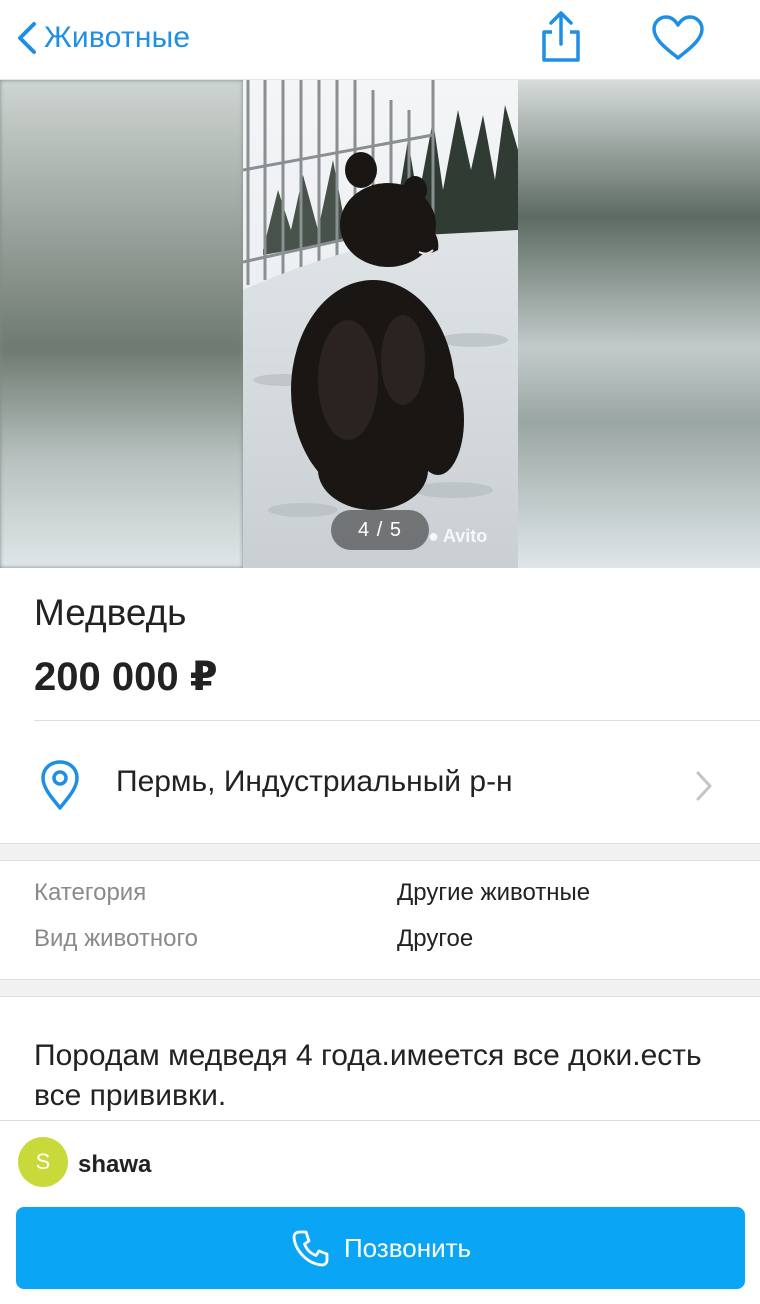 The width and height of the screenshot is (760, 1304). What do you see at coordinates (465, 536) in the screenshot?
I see `watermark-text: Avito` at bounding box center [465, 536].